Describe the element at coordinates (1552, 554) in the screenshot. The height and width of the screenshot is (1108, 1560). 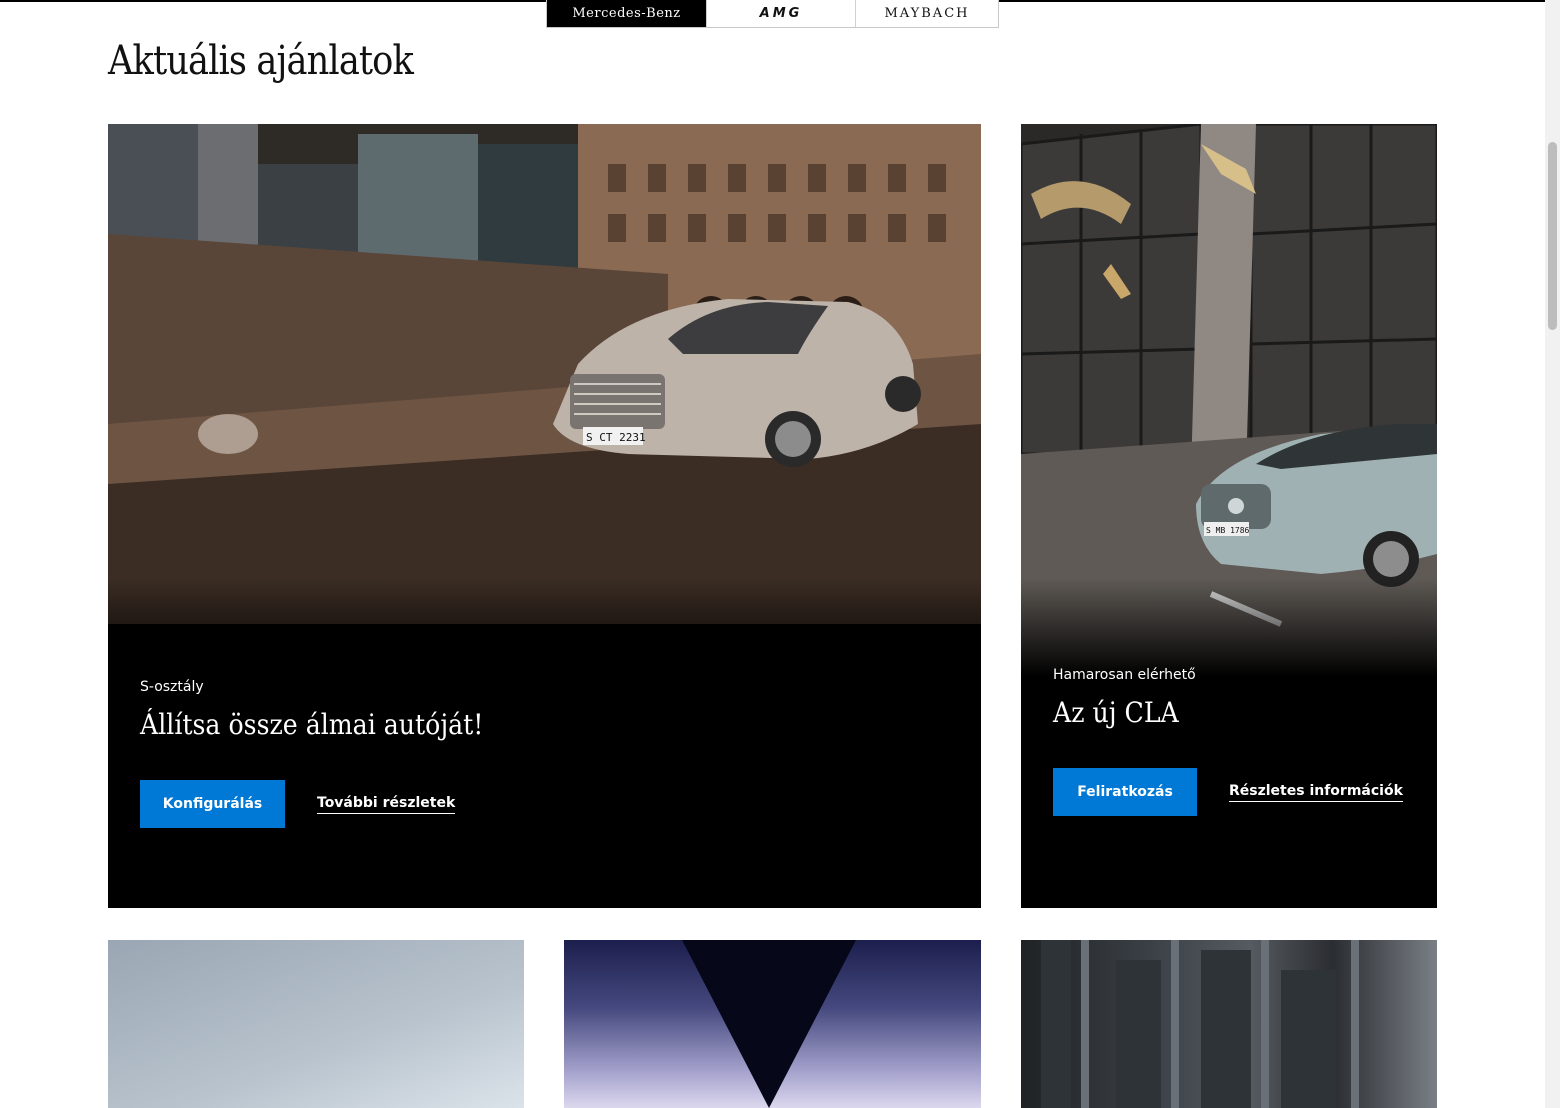
I see `vertical-scrollbar` at that location.